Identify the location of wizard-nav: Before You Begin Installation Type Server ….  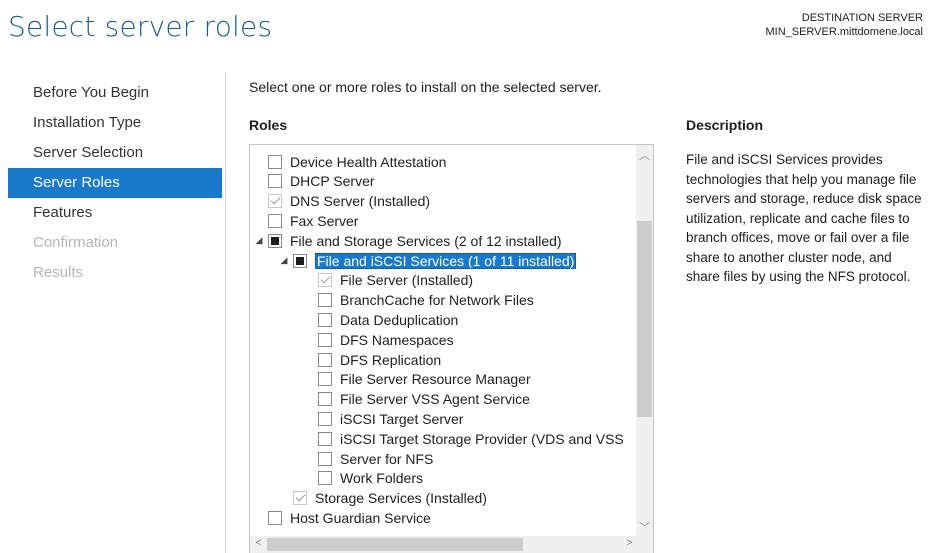
(115, 183).